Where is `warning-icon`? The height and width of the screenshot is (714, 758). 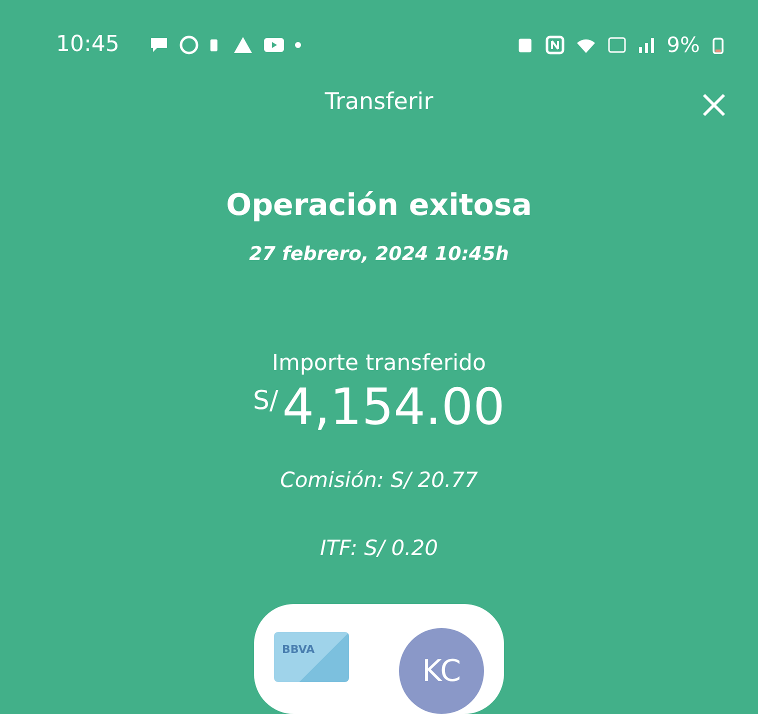 warning-icon is located at coordinates (243, 44).